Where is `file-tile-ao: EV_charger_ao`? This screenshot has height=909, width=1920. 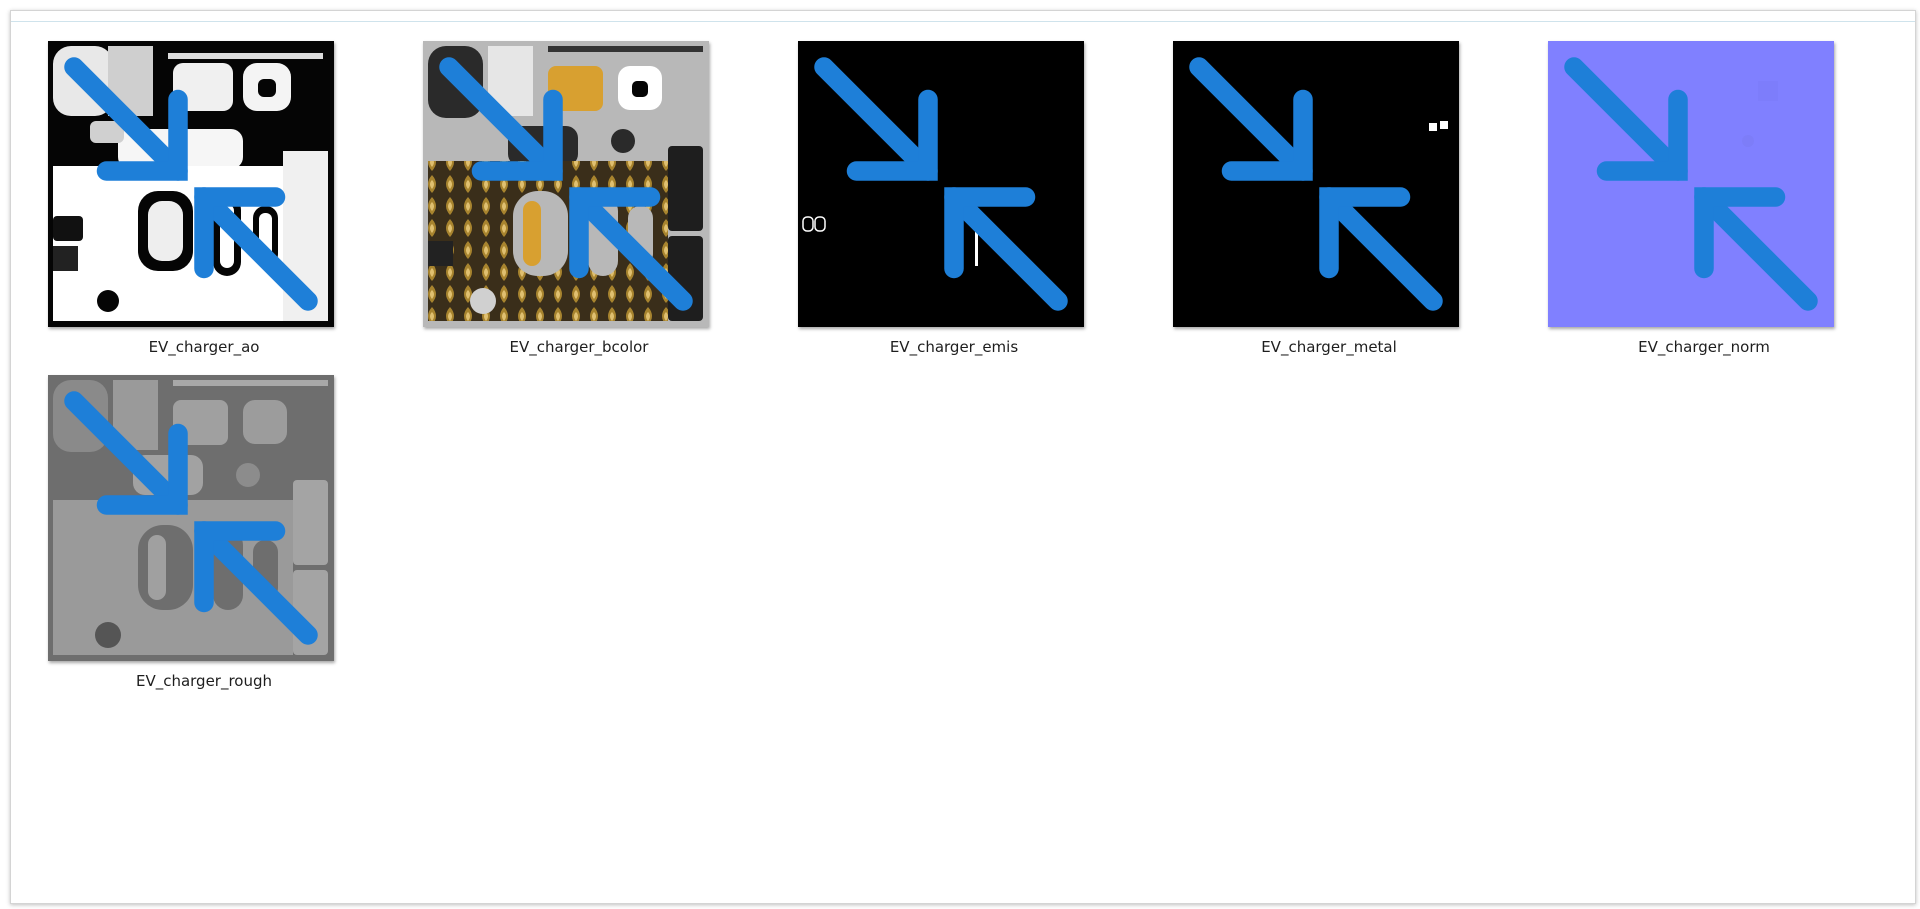
file-tile-ao: EV_charger_ao is located at coordinates (172, 183).